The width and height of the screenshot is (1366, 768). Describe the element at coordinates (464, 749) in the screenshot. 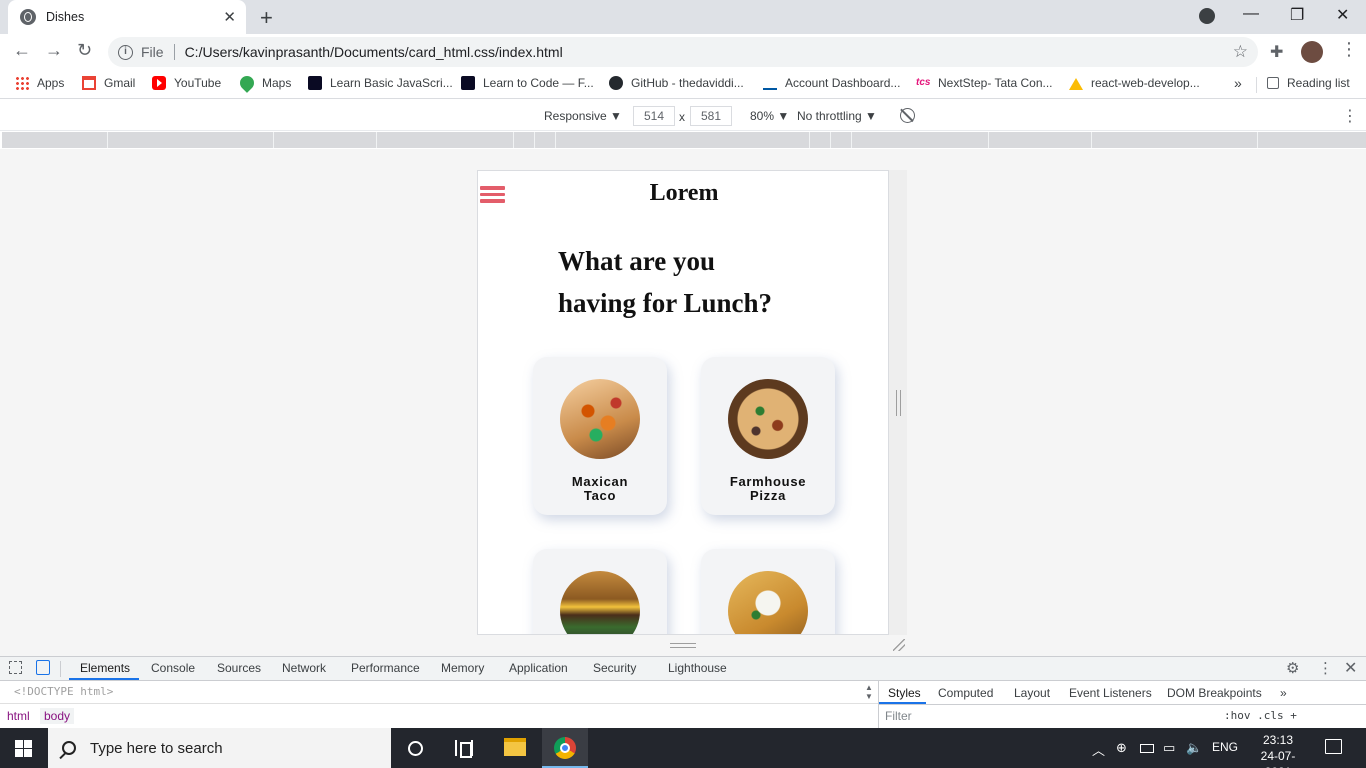

I see `task-view-icon` at that location.